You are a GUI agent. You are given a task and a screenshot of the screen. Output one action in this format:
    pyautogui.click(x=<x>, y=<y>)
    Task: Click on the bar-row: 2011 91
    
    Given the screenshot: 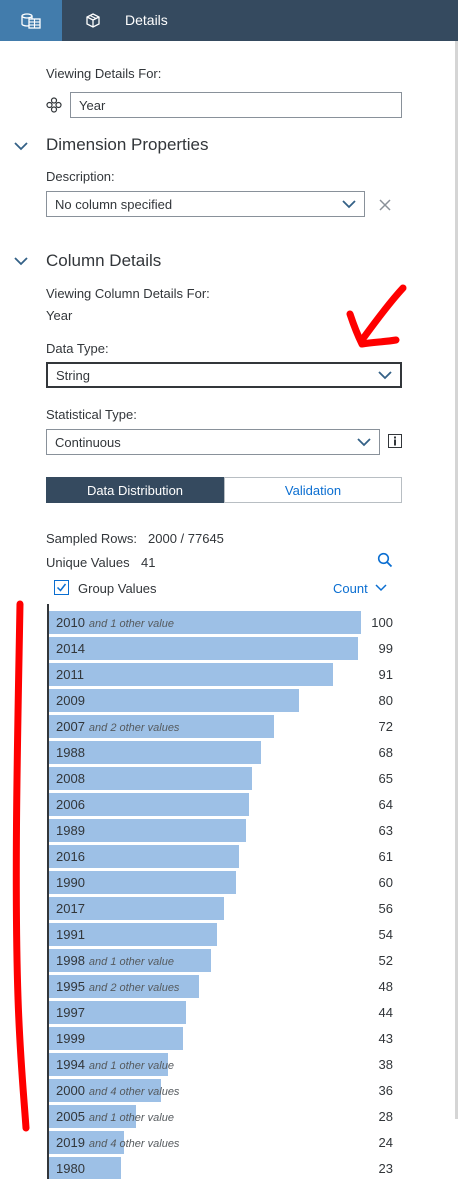 What is the action you would take?
    pyautogui.click(x=229, y=675)
    